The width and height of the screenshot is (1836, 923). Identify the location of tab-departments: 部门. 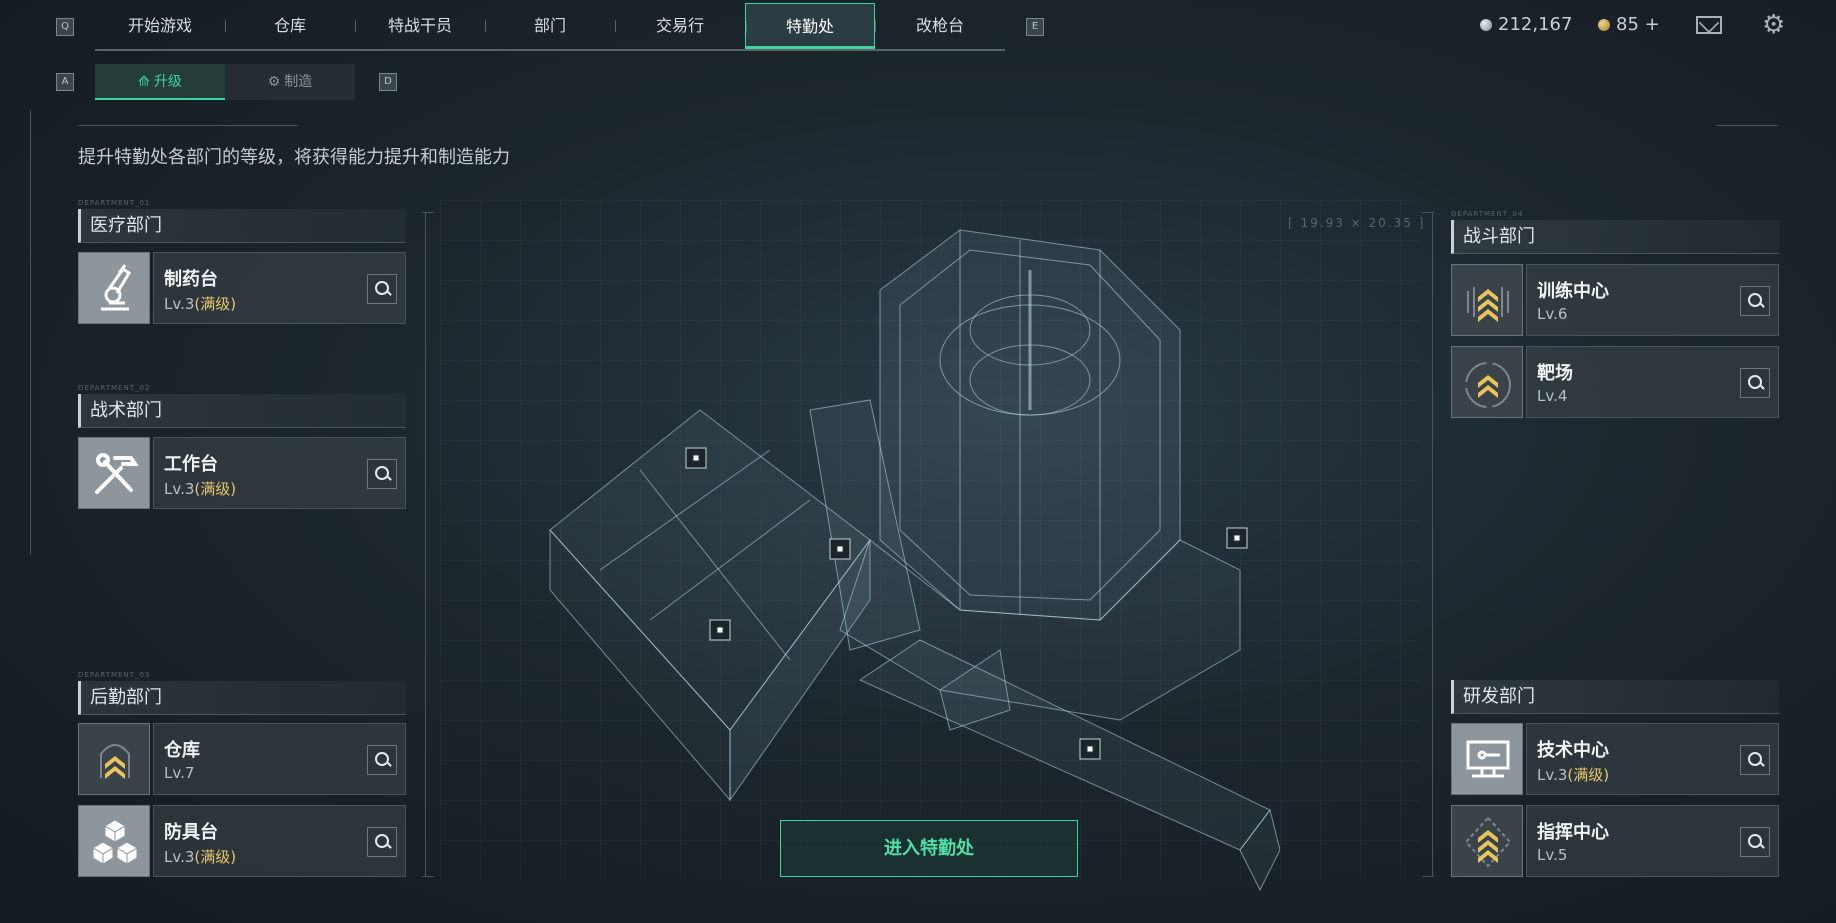
(550, 26).